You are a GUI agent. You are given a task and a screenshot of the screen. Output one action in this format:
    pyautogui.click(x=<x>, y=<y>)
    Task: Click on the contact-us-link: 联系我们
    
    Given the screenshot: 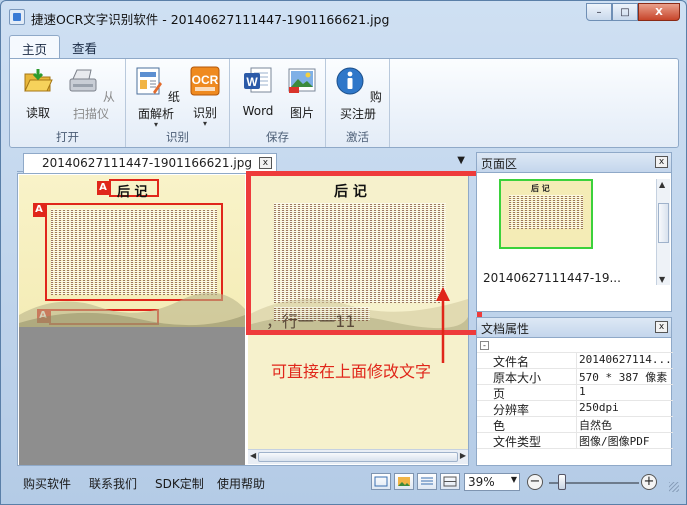 What is the action you would take?
    pyautogui.click(x=113, y=483)
    